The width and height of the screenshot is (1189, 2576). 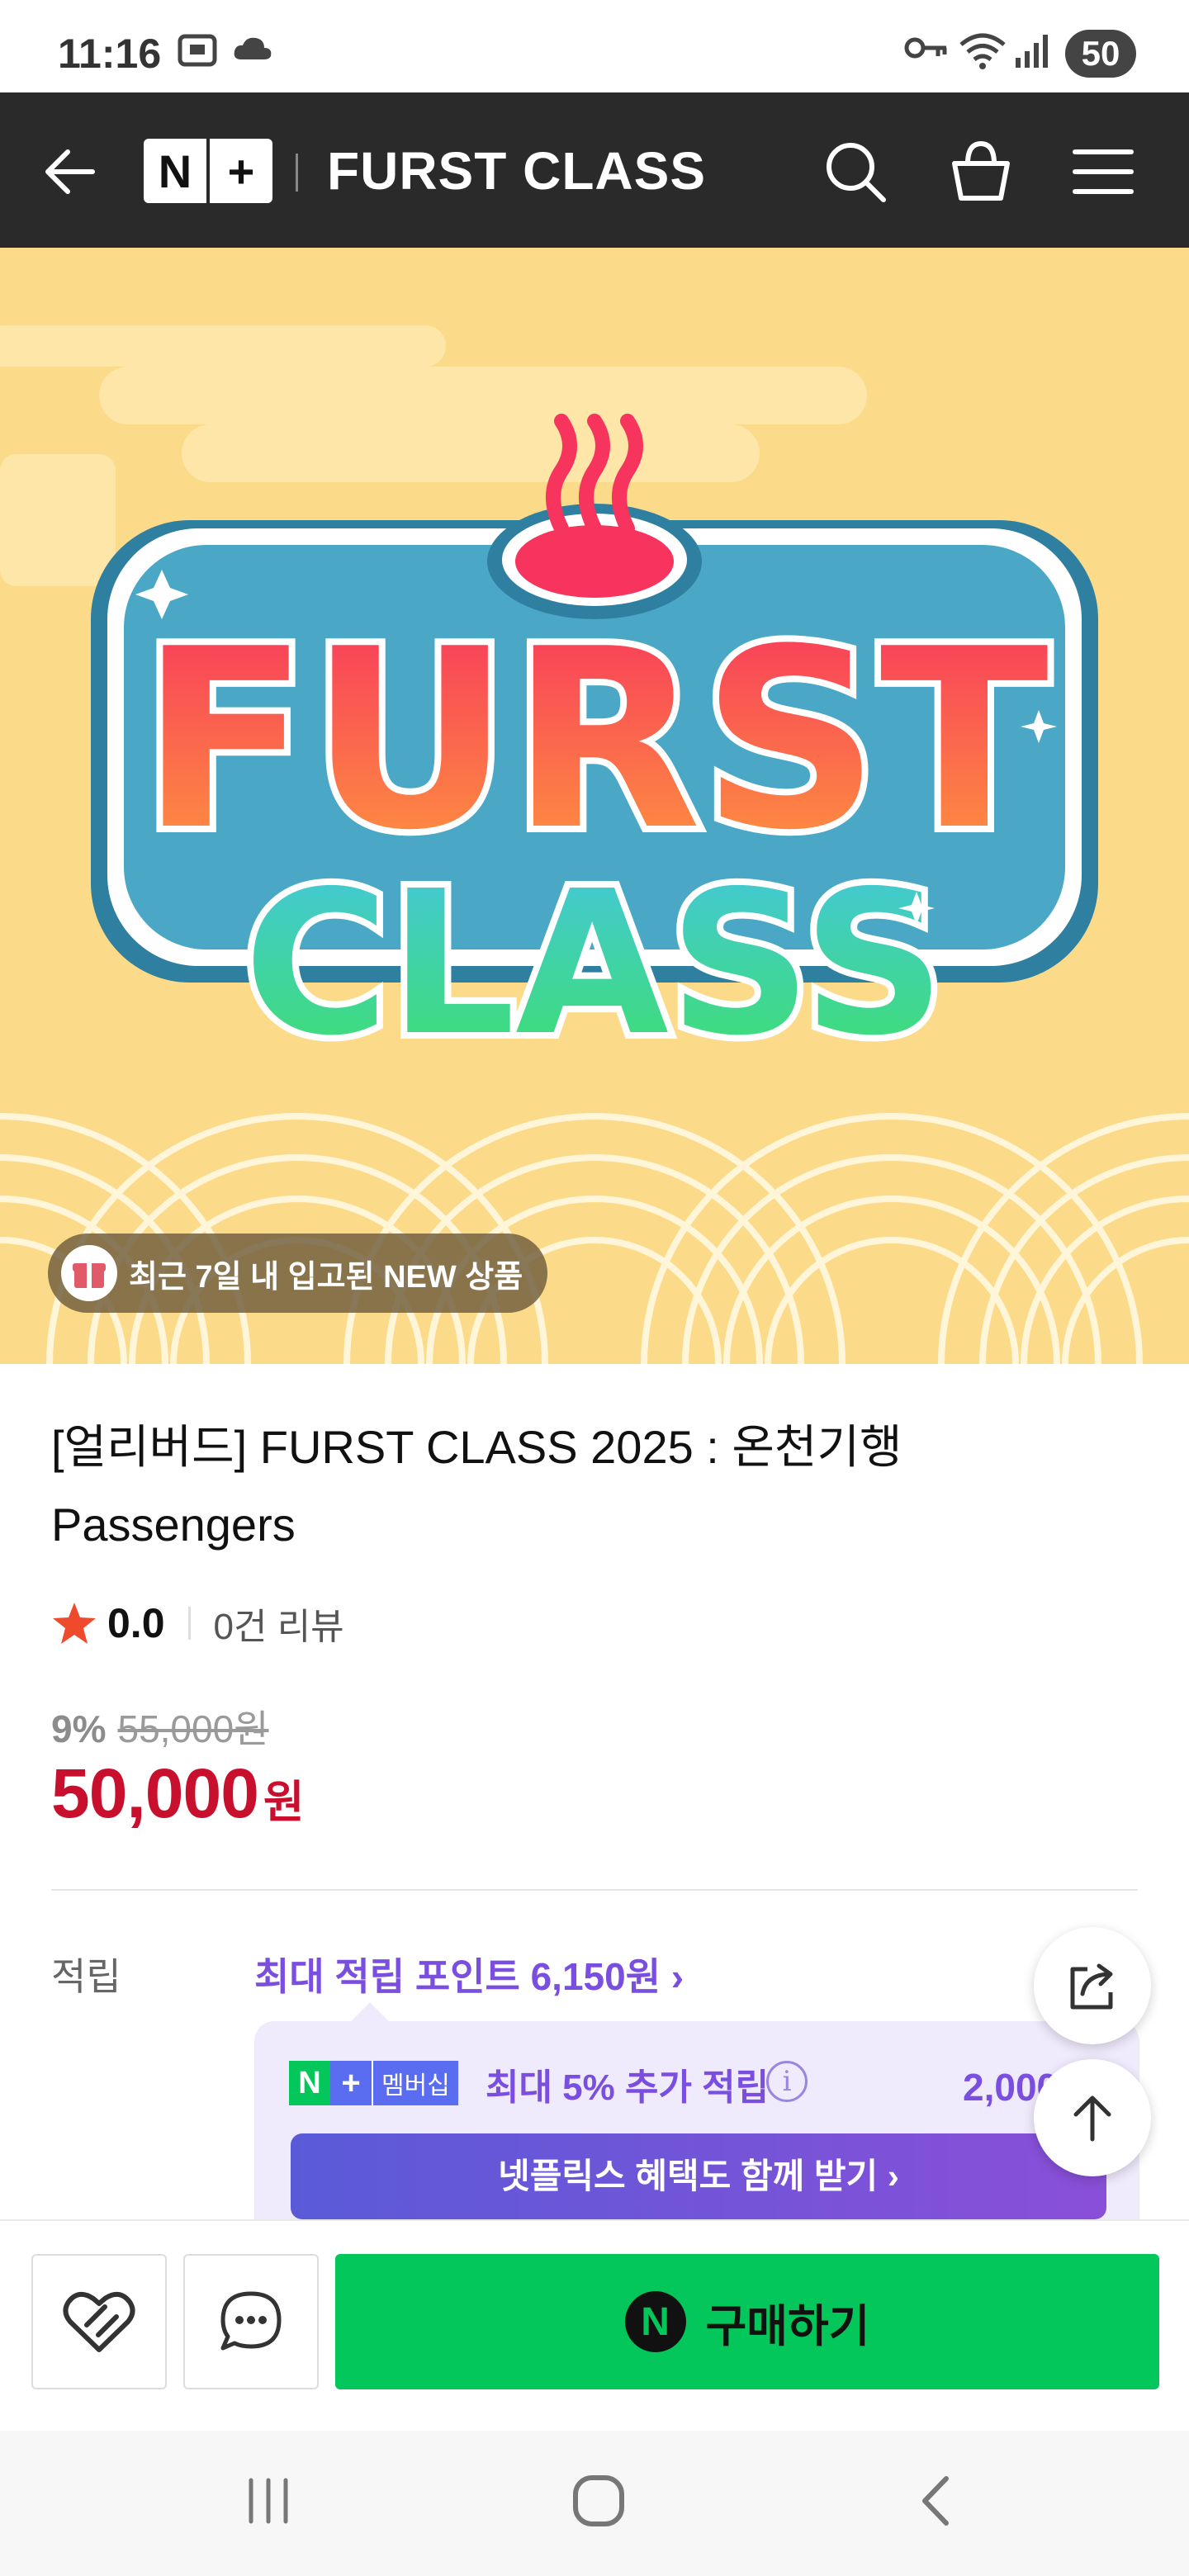 I want to click on new-arrival-text: 최근 7일 내 입고된 NEW 상품, so click(x=326, y=1277).